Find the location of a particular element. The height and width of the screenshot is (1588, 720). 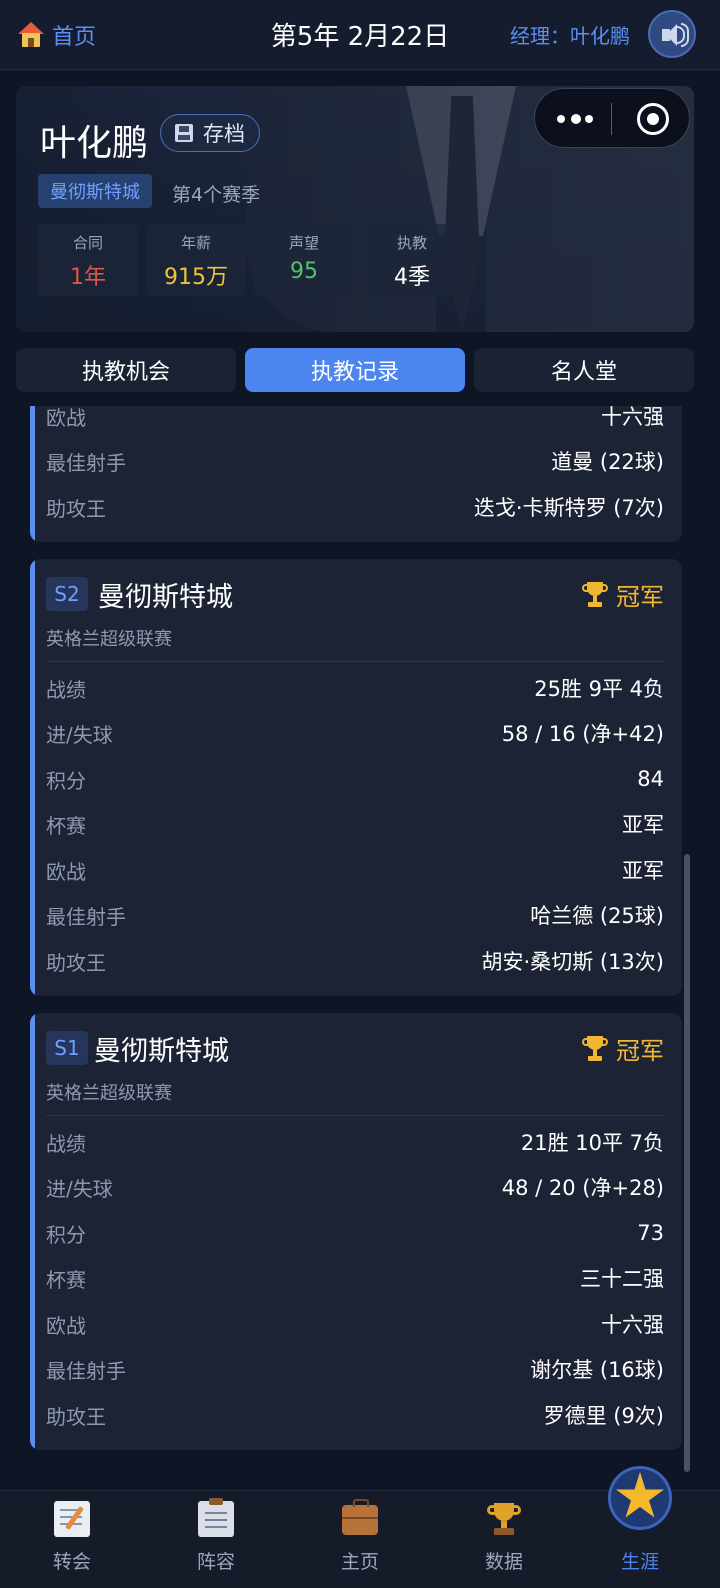

row-value: 25胜 9平 4负 is located at coordinates (599, 689).